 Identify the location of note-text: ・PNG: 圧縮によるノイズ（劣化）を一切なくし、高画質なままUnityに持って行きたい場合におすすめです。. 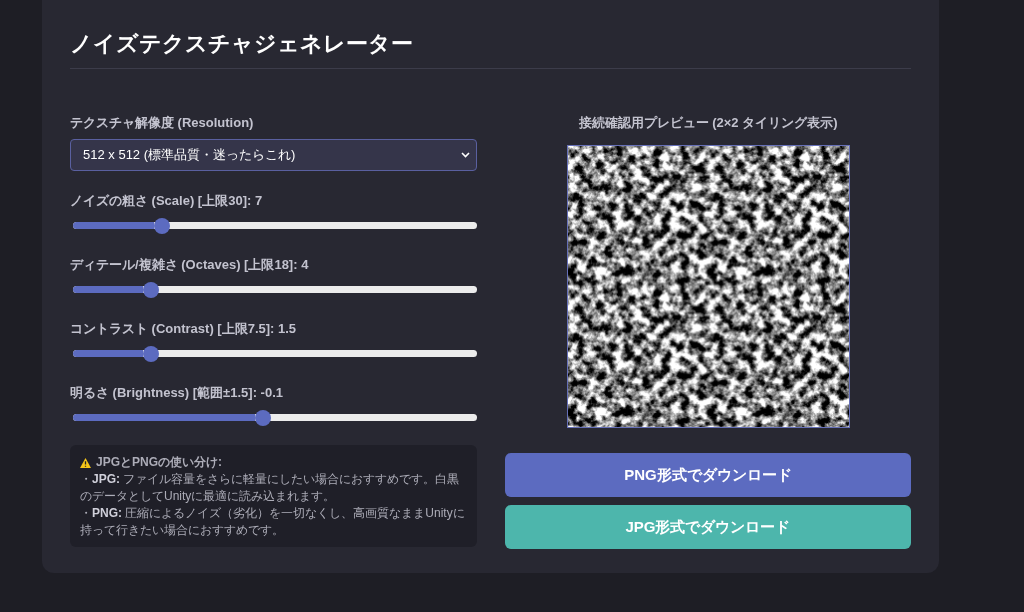
(273, 522).